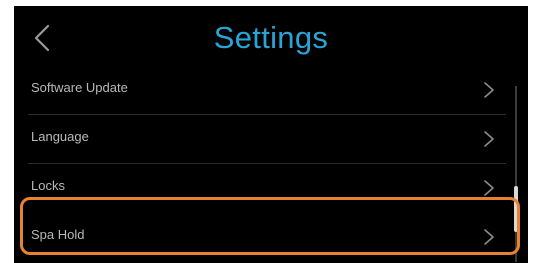 Image resolution: width=542 pixels, height=263 pixels. What do you see at coordinates (79, 87) in the screenshot?
I see `settings-item-label: Software Update` at bounding box center [79, 87].